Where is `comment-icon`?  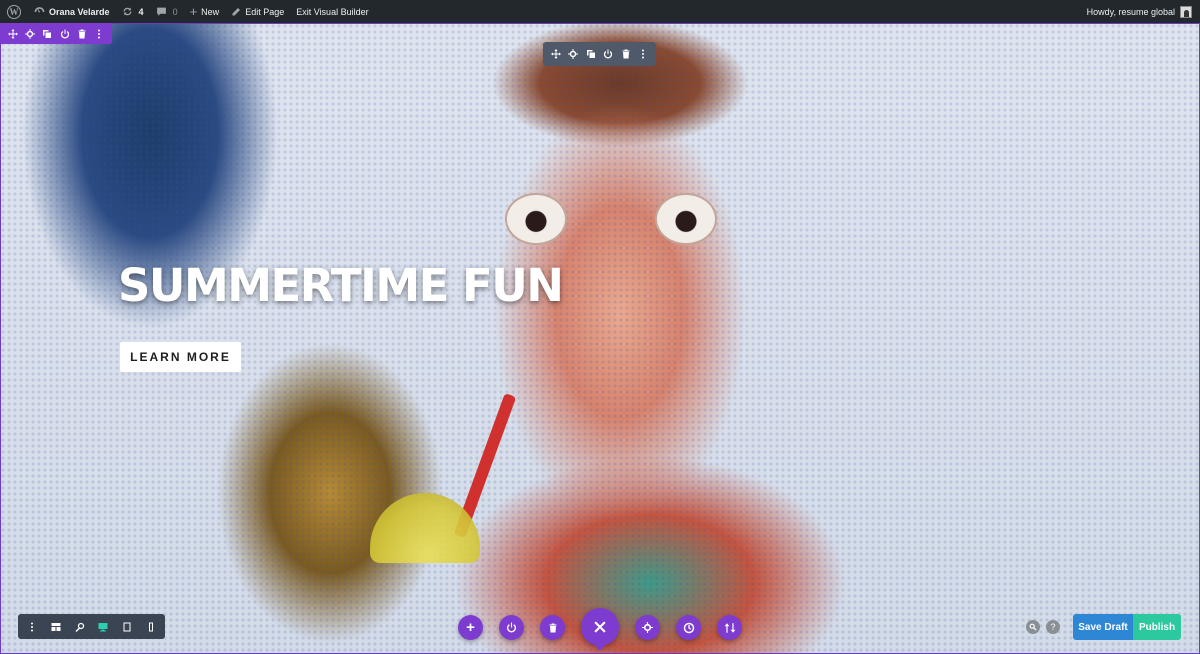 comment-icon is located at coordinates (161, 11).